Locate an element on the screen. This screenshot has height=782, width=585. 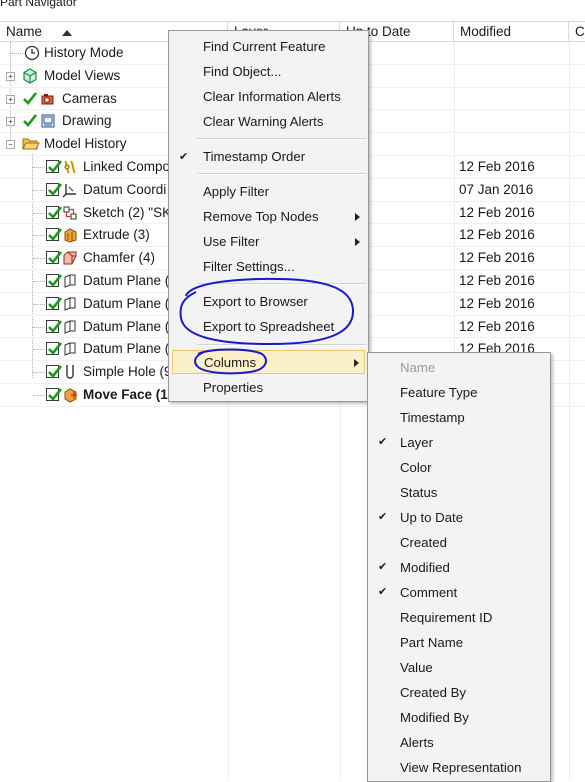
annotation-ellipse-export is located at coordinates (267, 311).